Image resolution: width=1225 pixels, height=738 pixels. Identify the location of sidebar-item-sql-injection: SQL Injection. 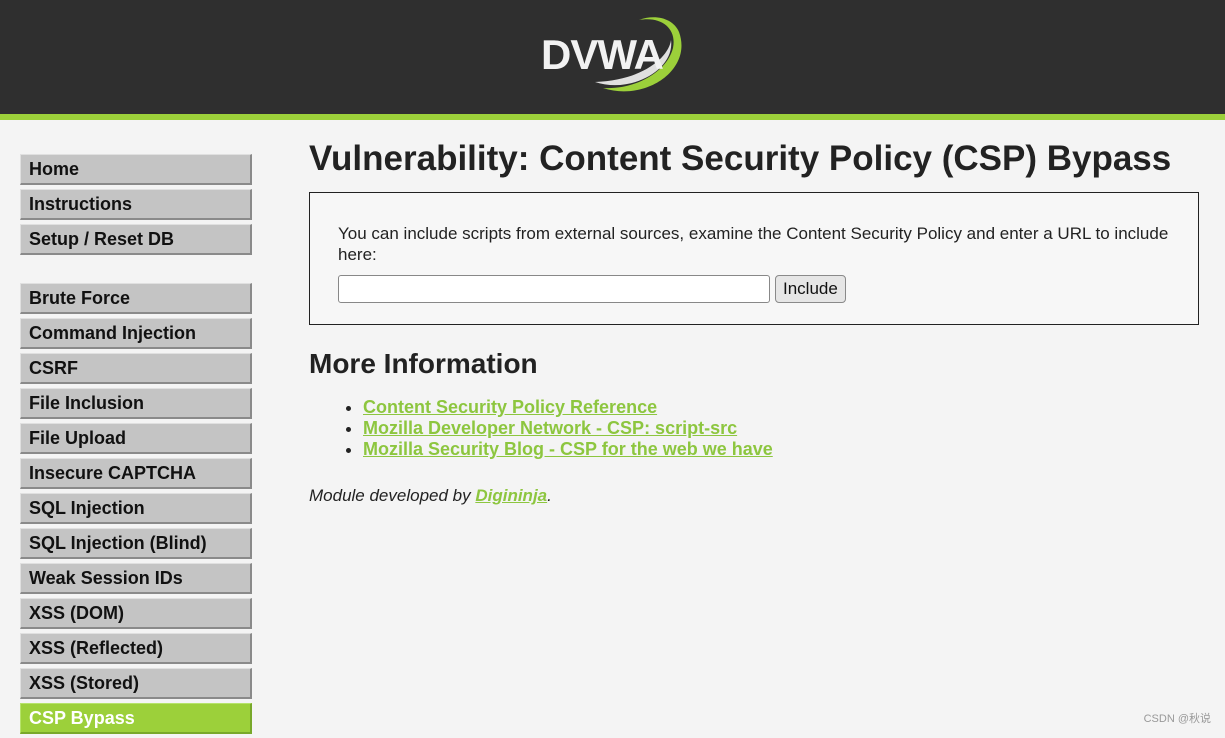
(136, 508).